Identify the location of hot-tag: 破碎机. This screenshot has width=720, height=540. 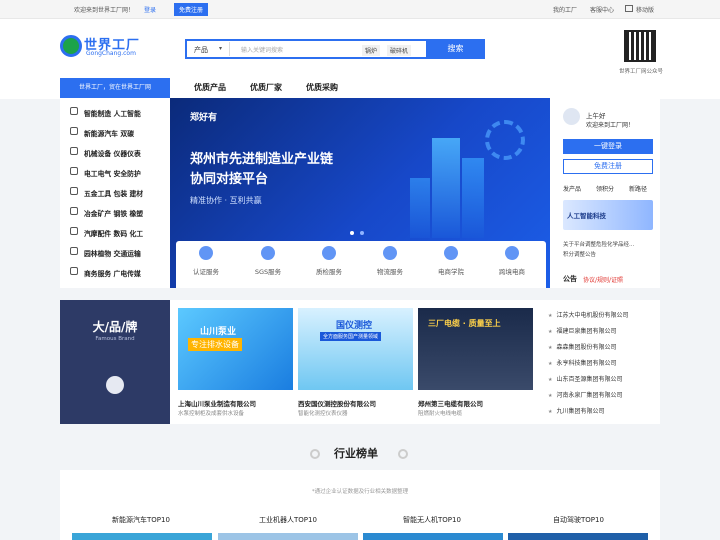
(399, 50).